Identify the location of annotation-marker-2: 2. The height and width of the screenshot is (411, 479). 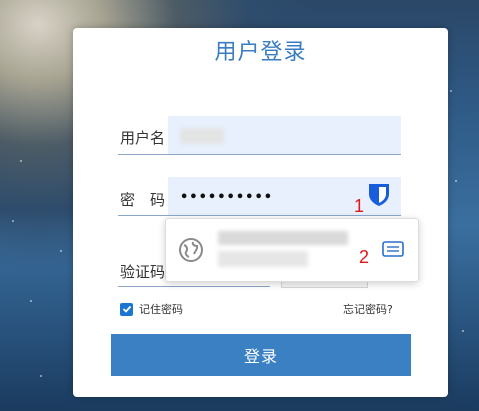
(364, 257).